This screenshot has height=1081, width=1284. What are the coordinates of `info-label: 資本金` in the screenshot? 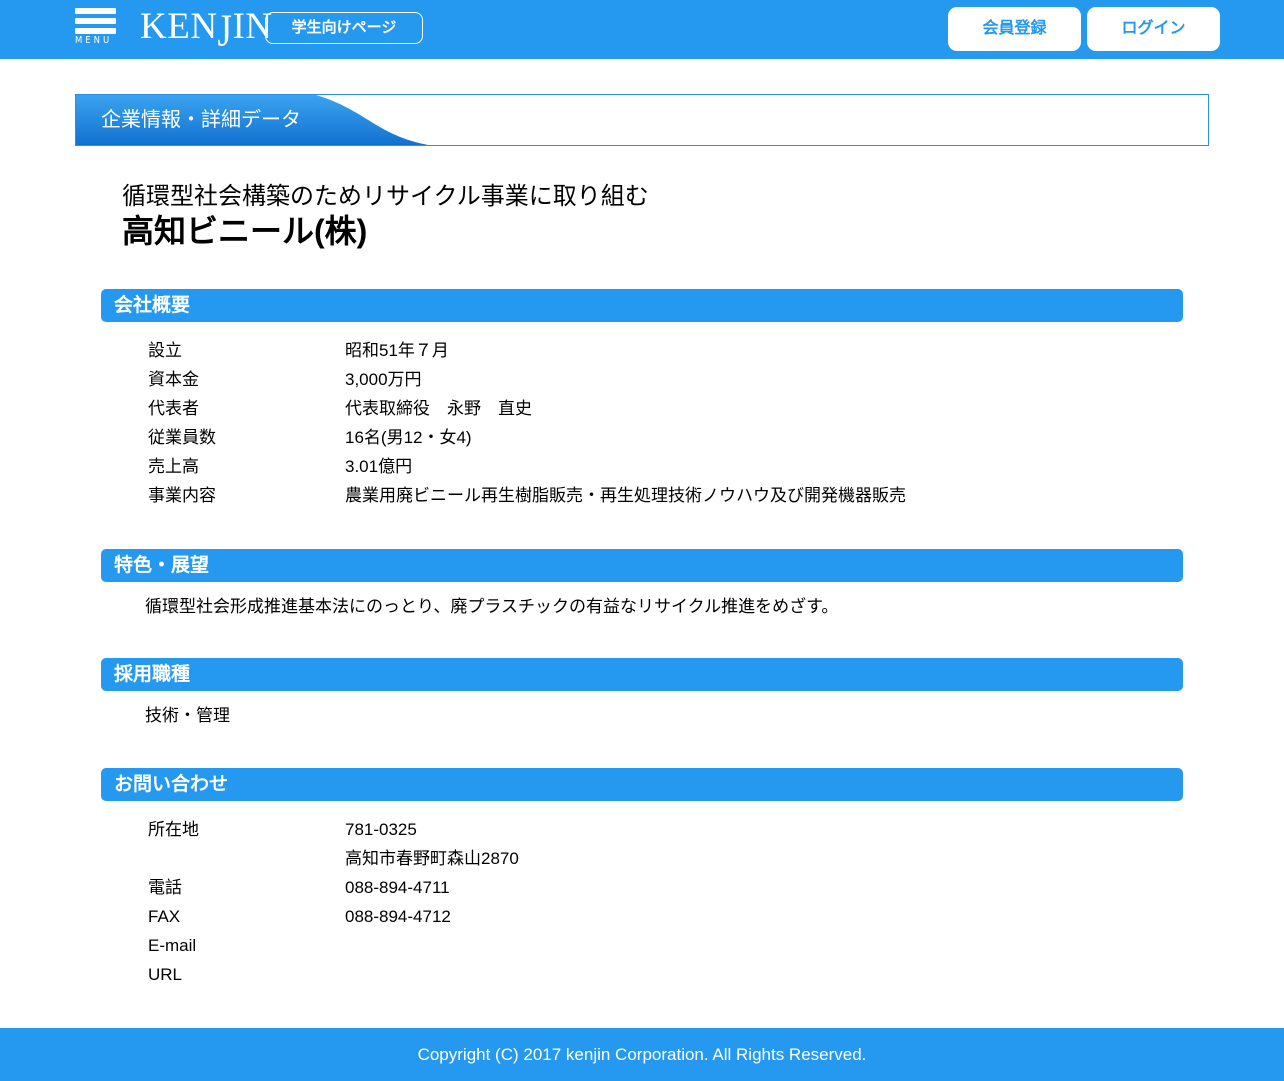 It's located at (173, 379).